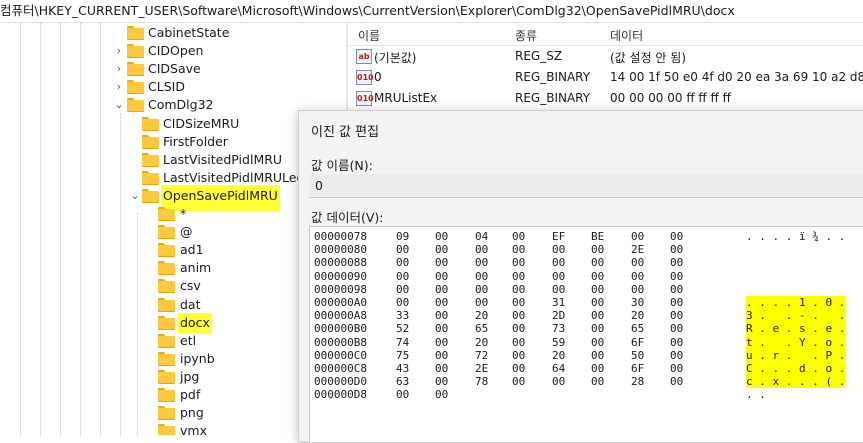  I want to click on chevron-right-icon: ›, so click(119, 87).